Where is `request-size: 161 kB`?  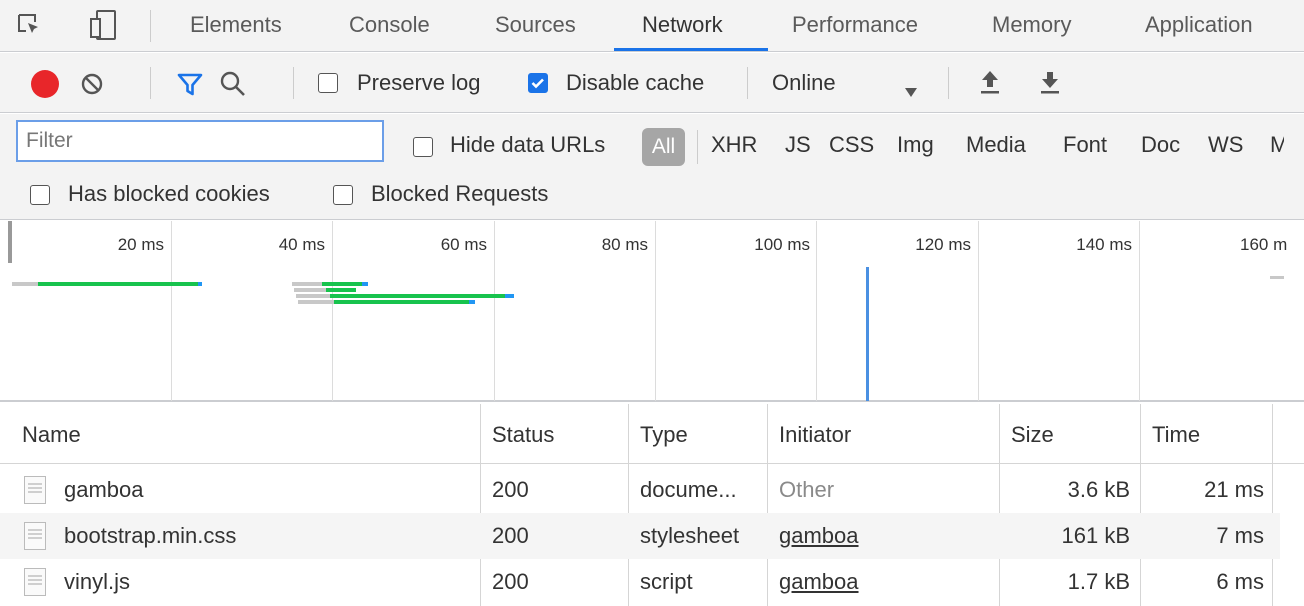
request-size: 161 kB is located at coordinates (1096, 535).